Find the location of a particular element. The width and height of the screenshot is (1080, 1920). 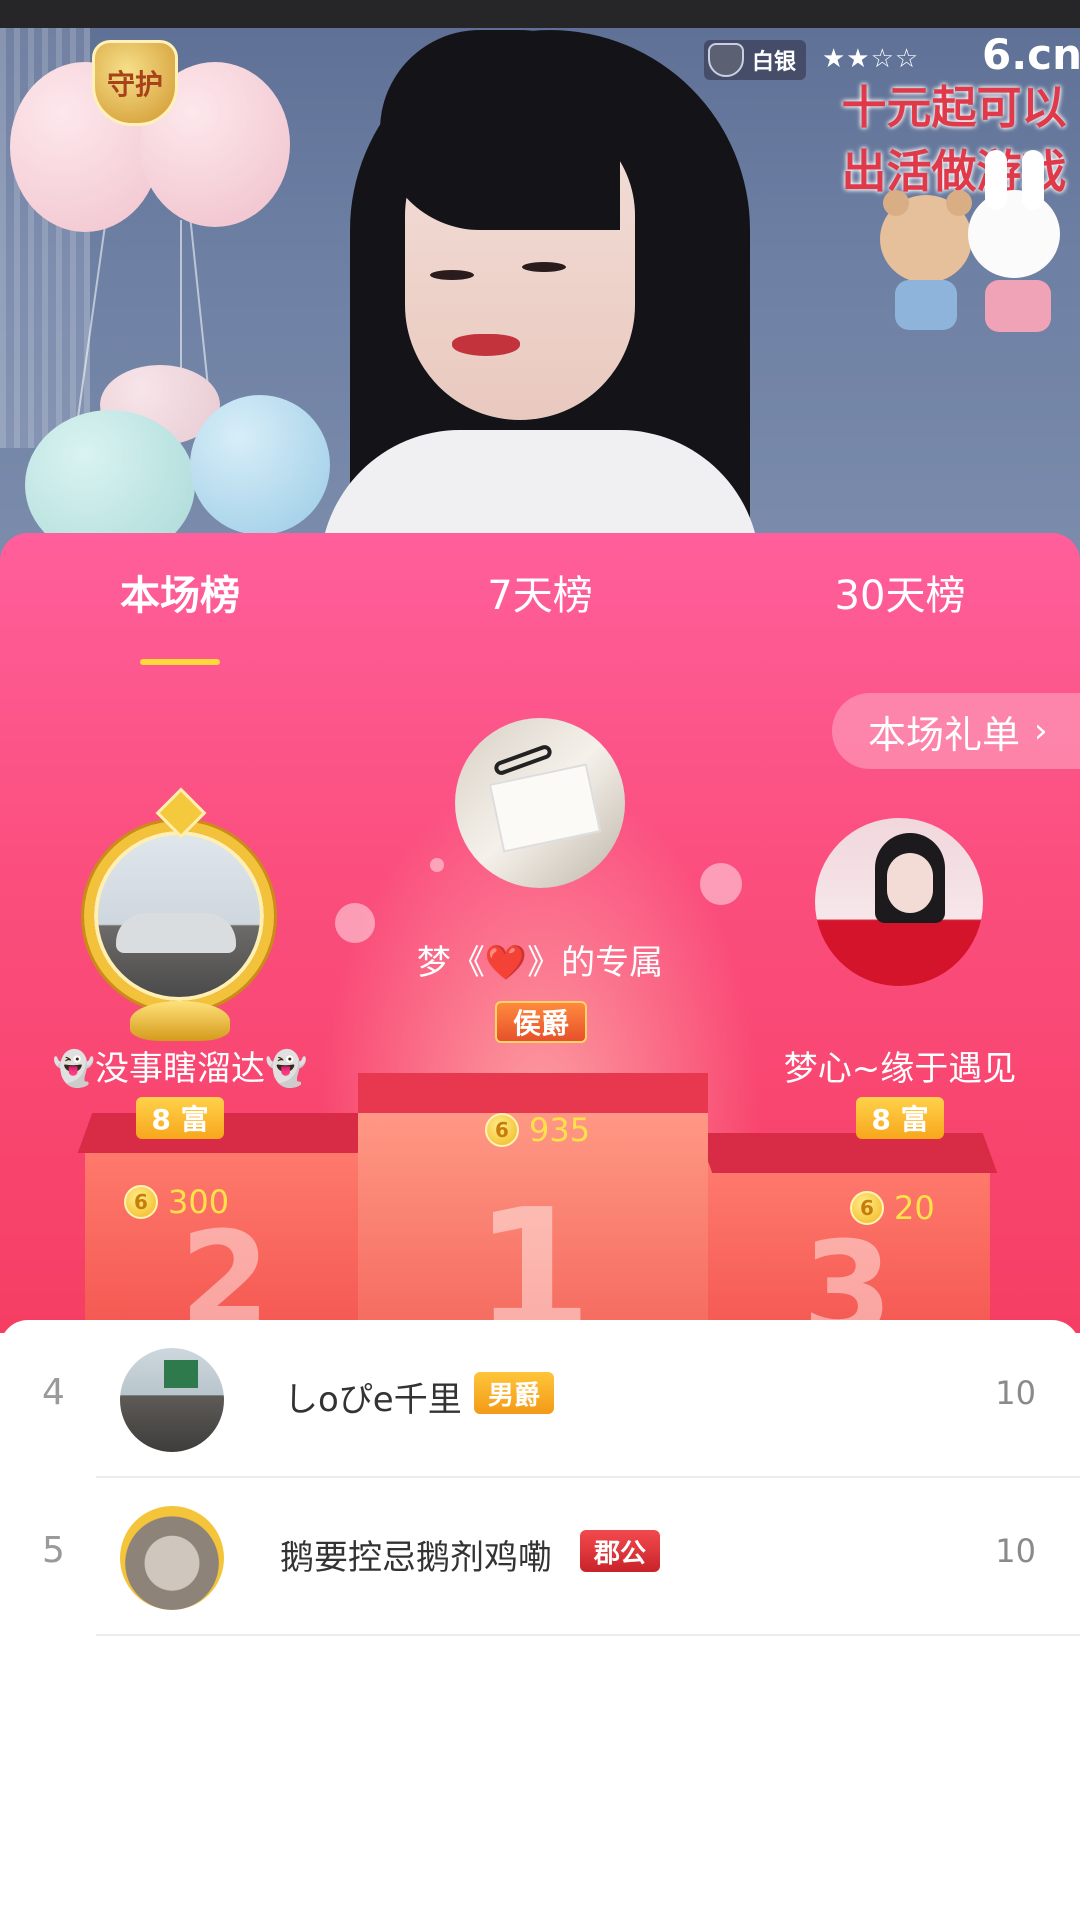

list-item-rank: 5 is located at coordinates (53, 1550).